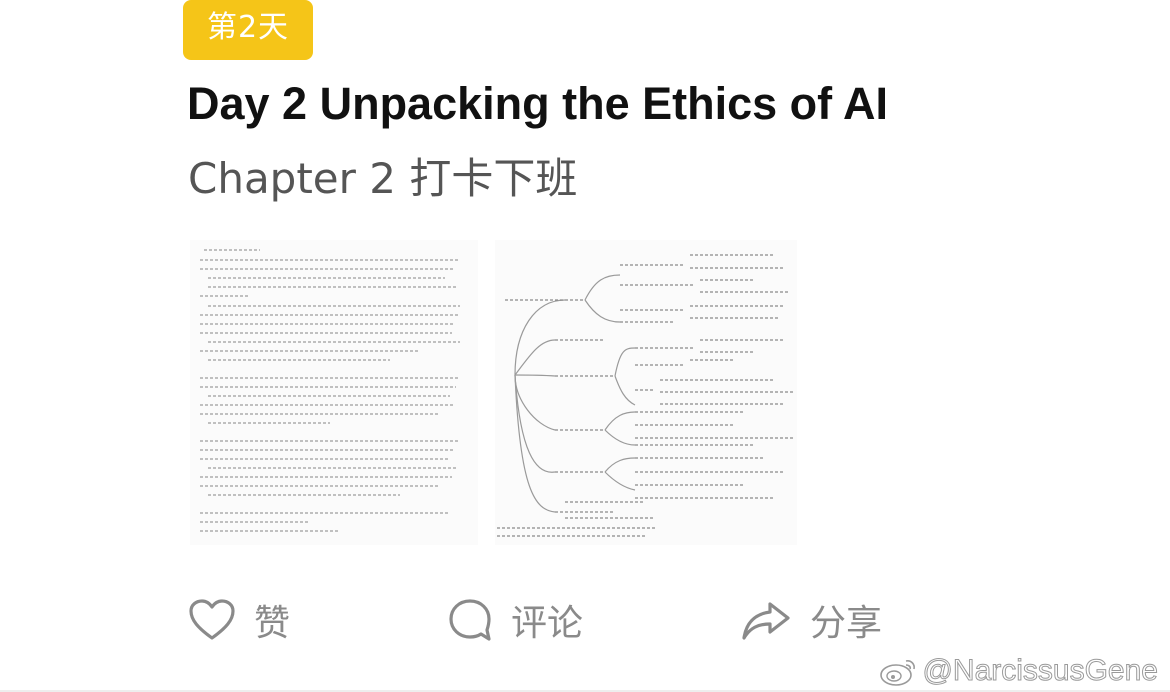 The image size is (1170, 692). I want to click on watermark: @NarcissusGene, so click(1018, 671).